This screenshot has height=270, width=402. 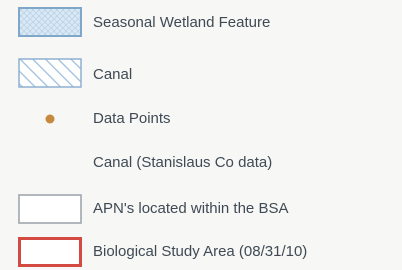 I want to click on hollow-gray-polygon-icon, so click(x=50, y=209).